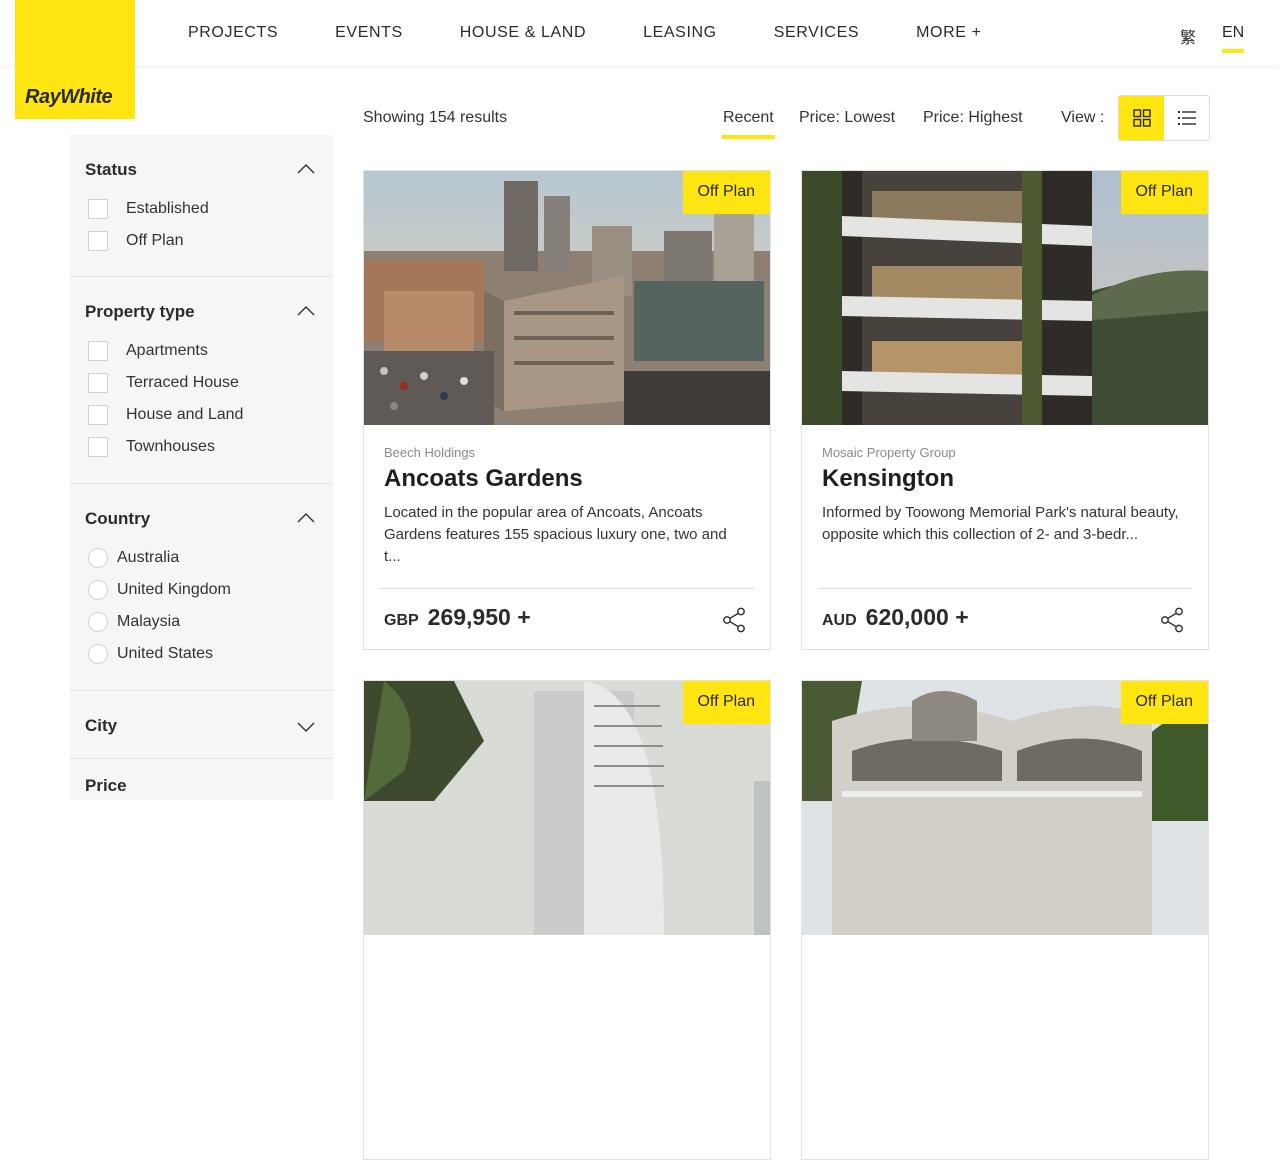  I want to click on filter-option-united-kingdom: United Kingdom, so click(159, 590).